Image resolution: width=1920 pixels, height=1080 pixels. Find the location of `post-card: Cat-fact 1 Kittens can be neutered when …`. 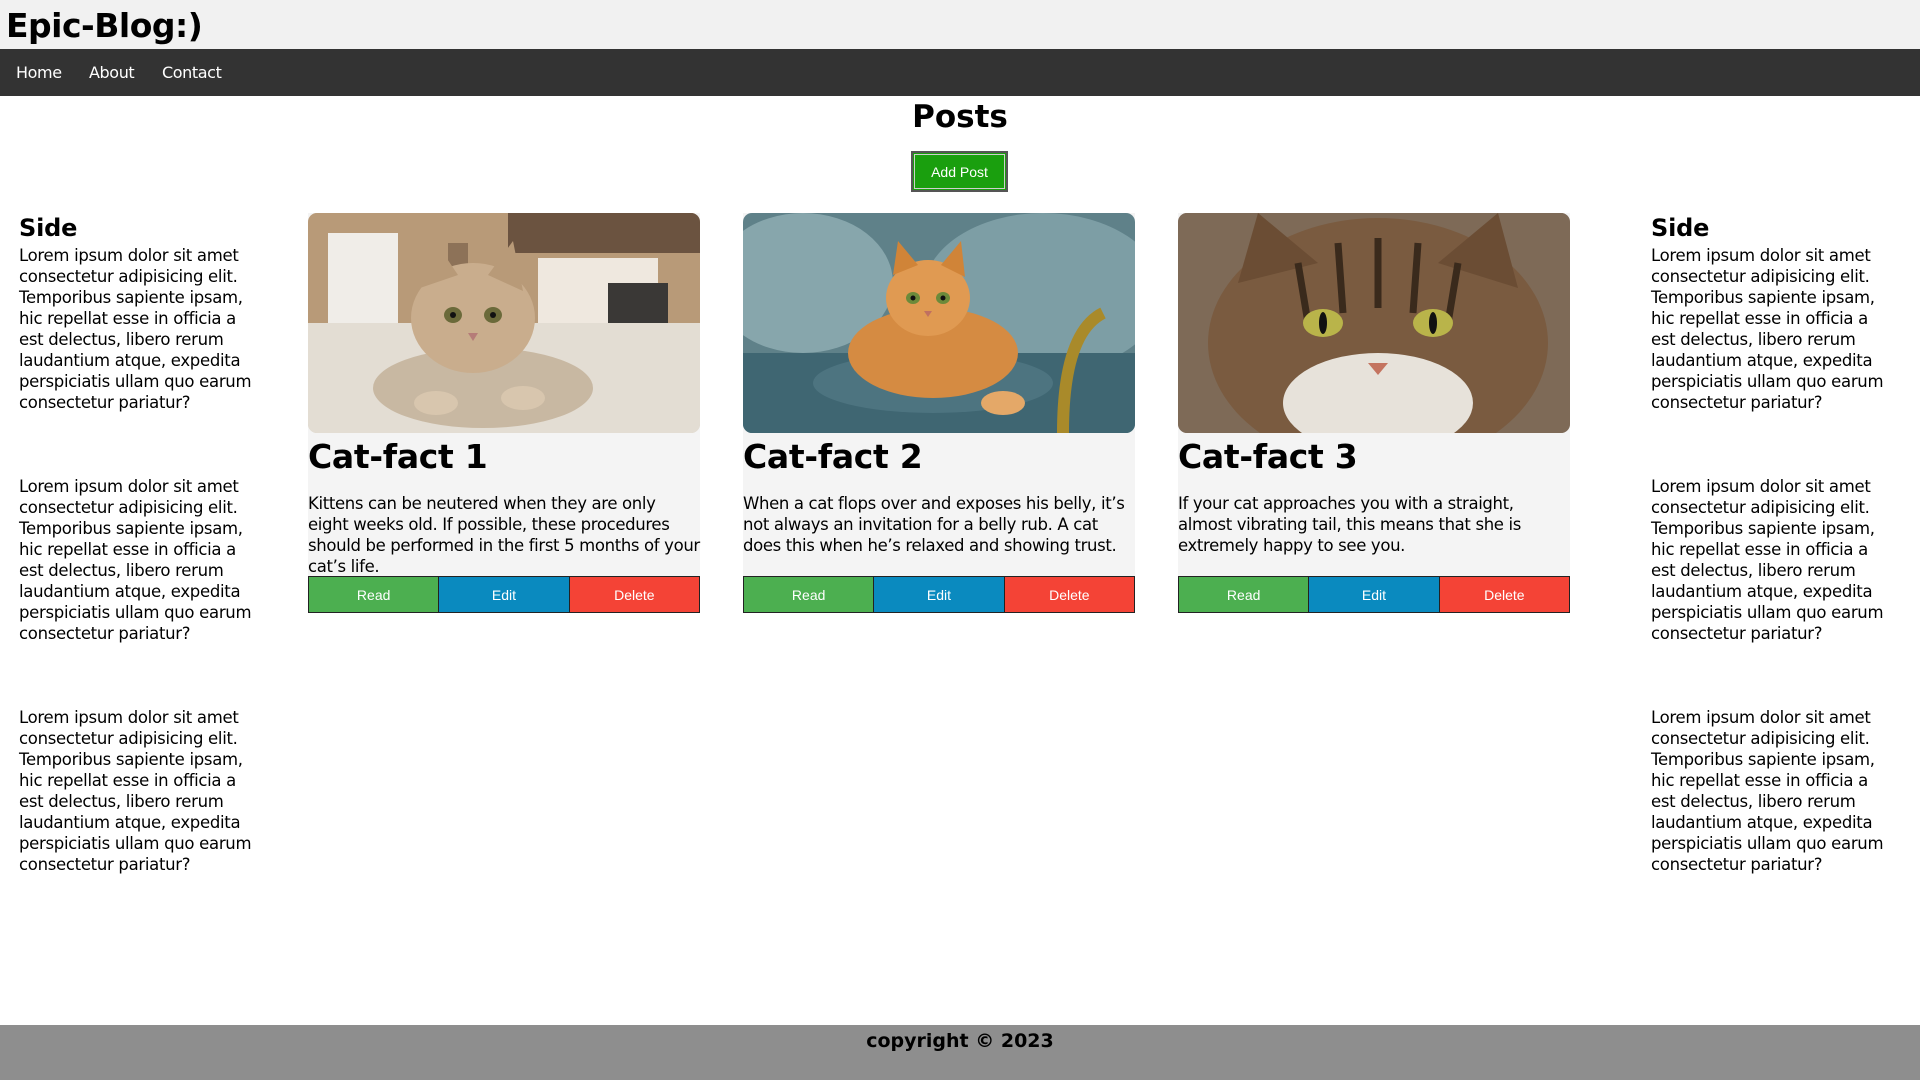

post-card: Cat-fact 1 Kittens can be neutered when … is located at coordinates (504, 413).